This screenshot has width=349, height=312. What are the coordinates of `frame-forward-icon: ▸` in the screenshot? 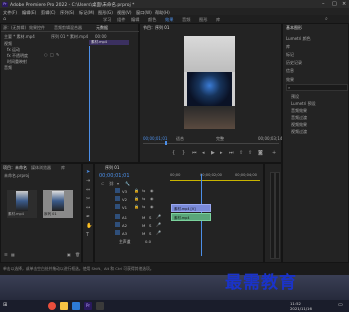 It's located at (221, 153).